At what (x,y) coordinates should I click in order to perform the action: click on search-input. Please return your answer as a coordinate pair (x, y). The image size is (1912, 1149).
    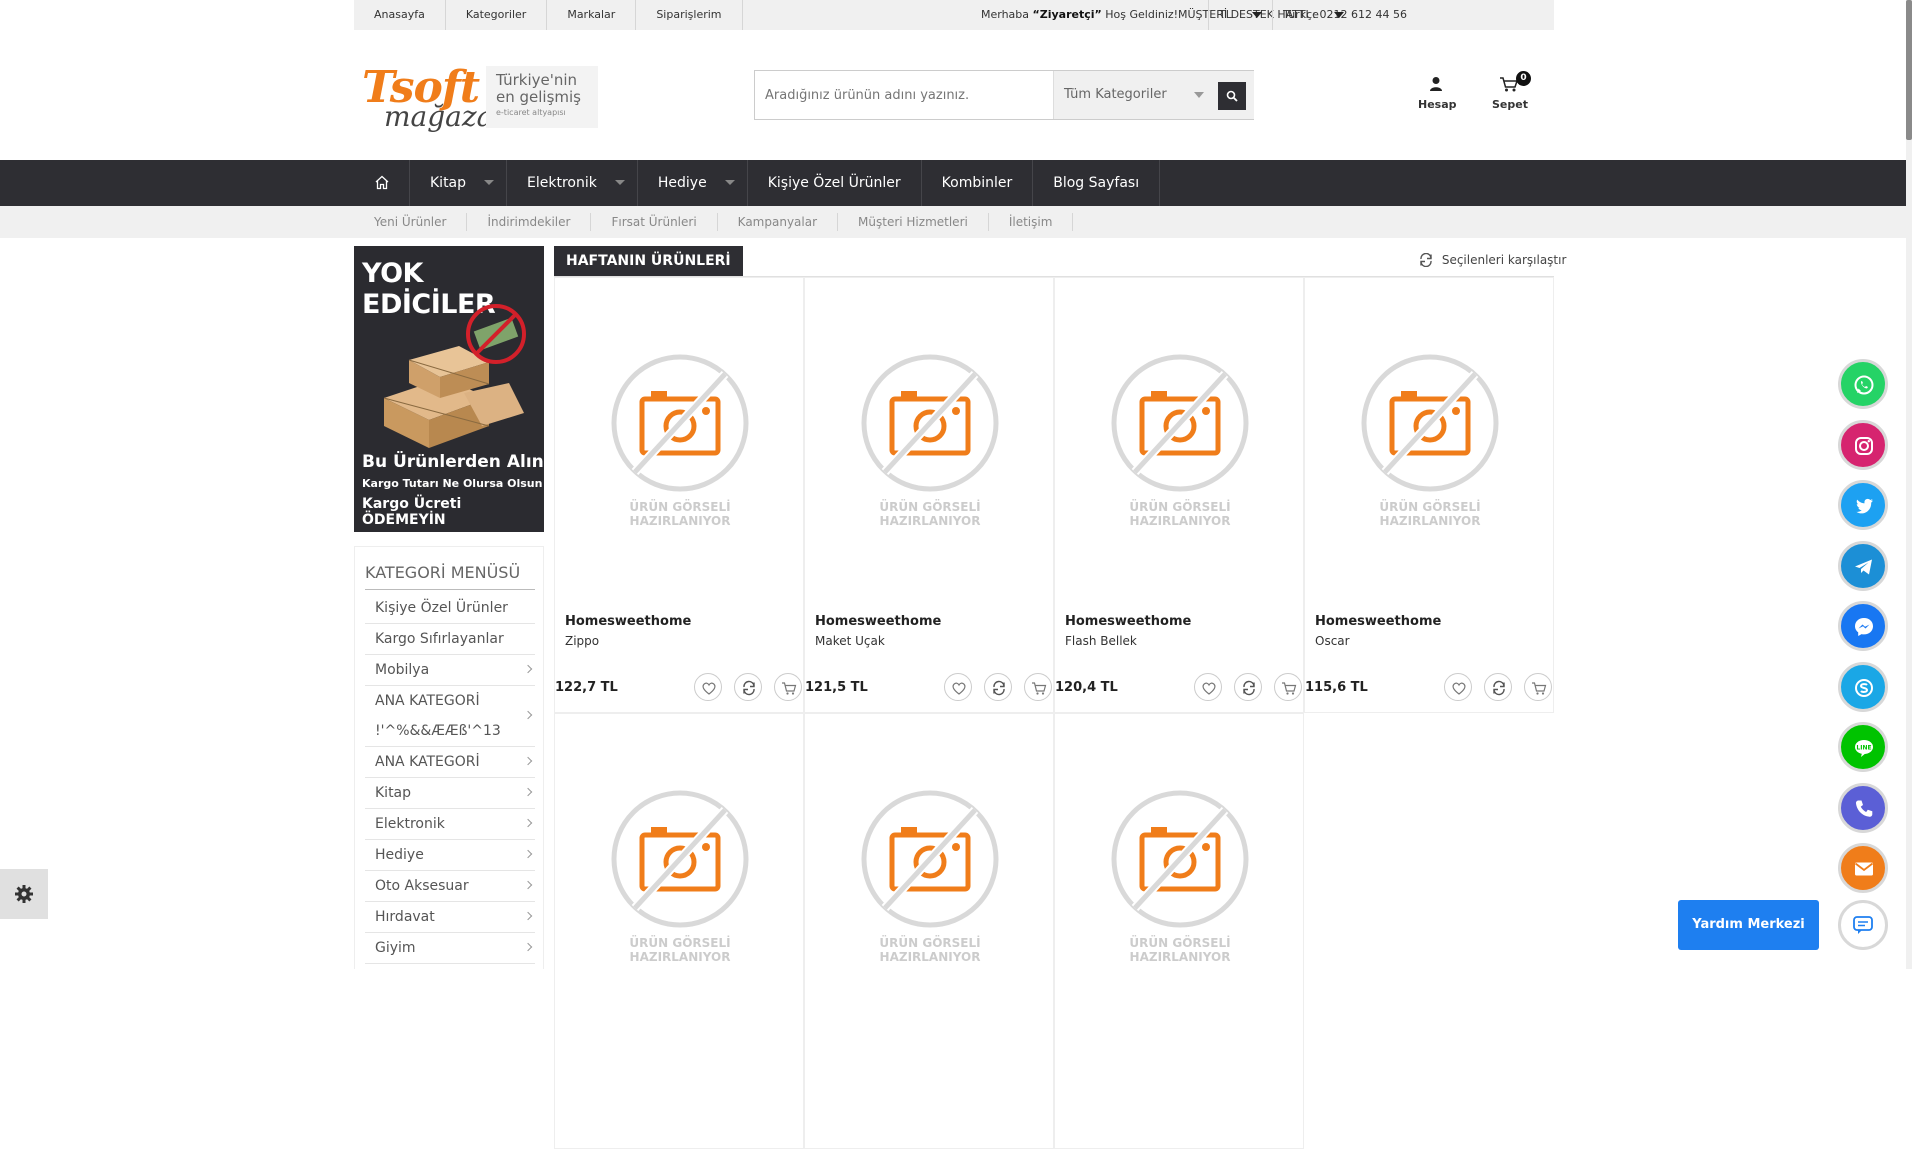
    Looking at the image, I should click on (910, 95).